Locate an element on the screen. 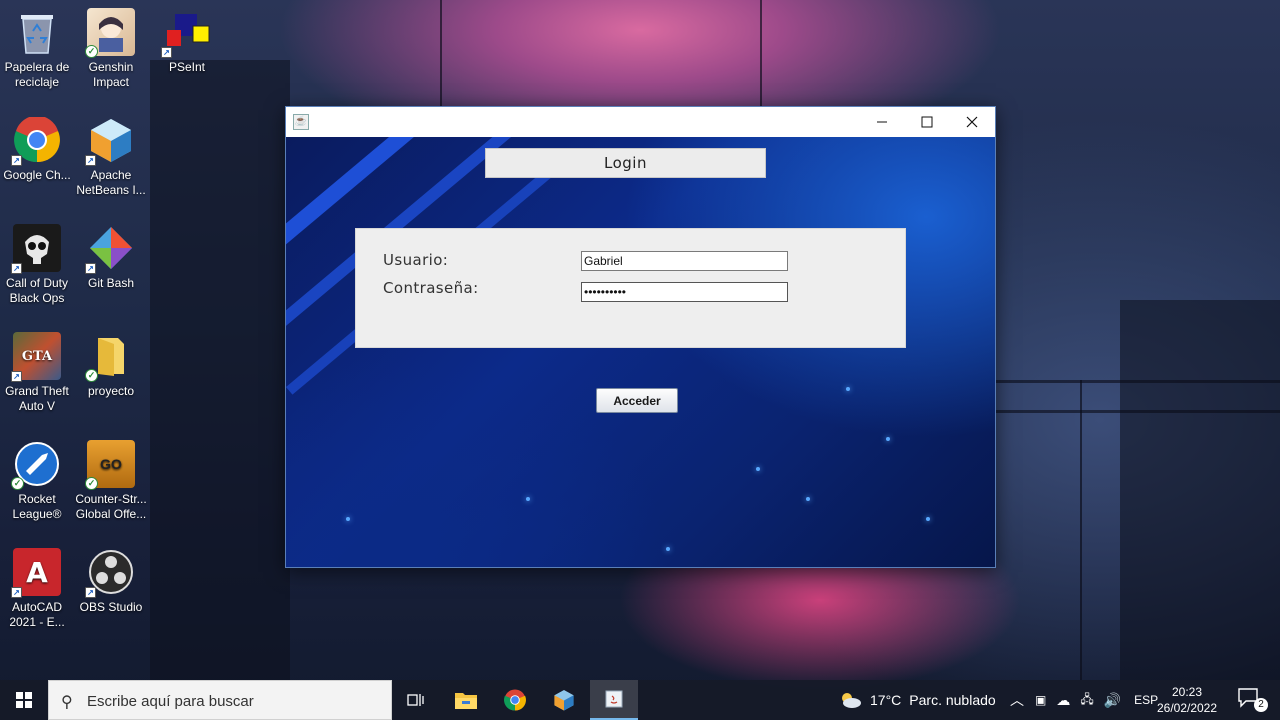  maximize-icon is located at coordinates (927, 122).